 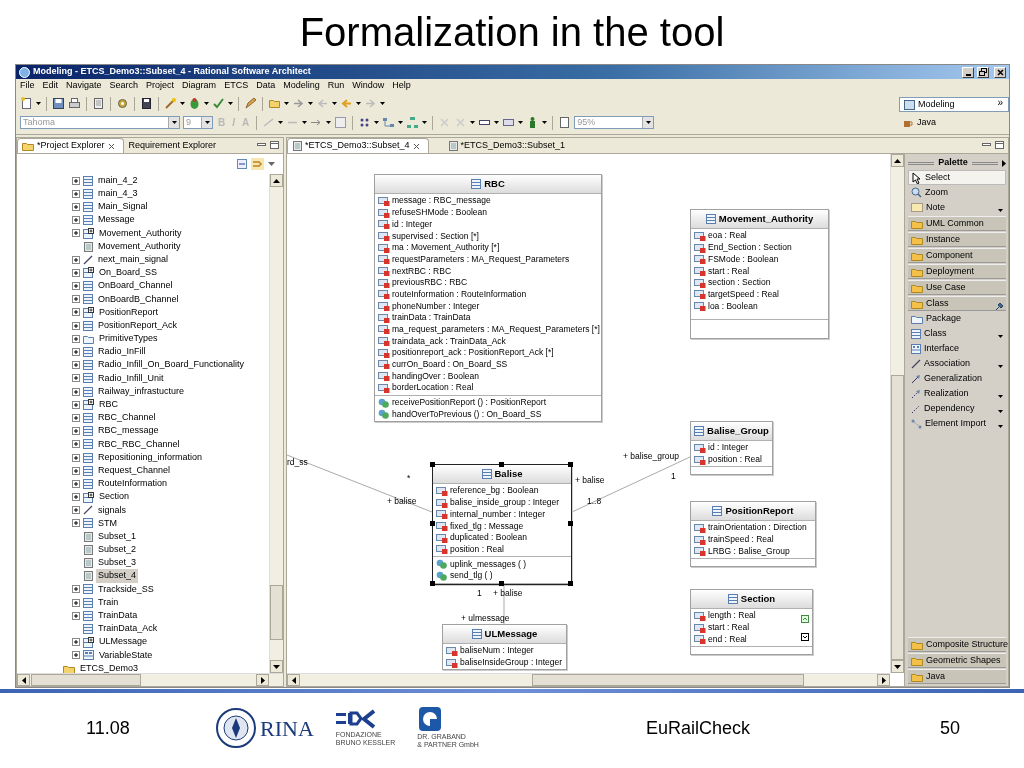 What do you see at coordinates (117, 550) in the screenshot?
I see `tree-item: Subset_2` at bounding box center [117, 550].